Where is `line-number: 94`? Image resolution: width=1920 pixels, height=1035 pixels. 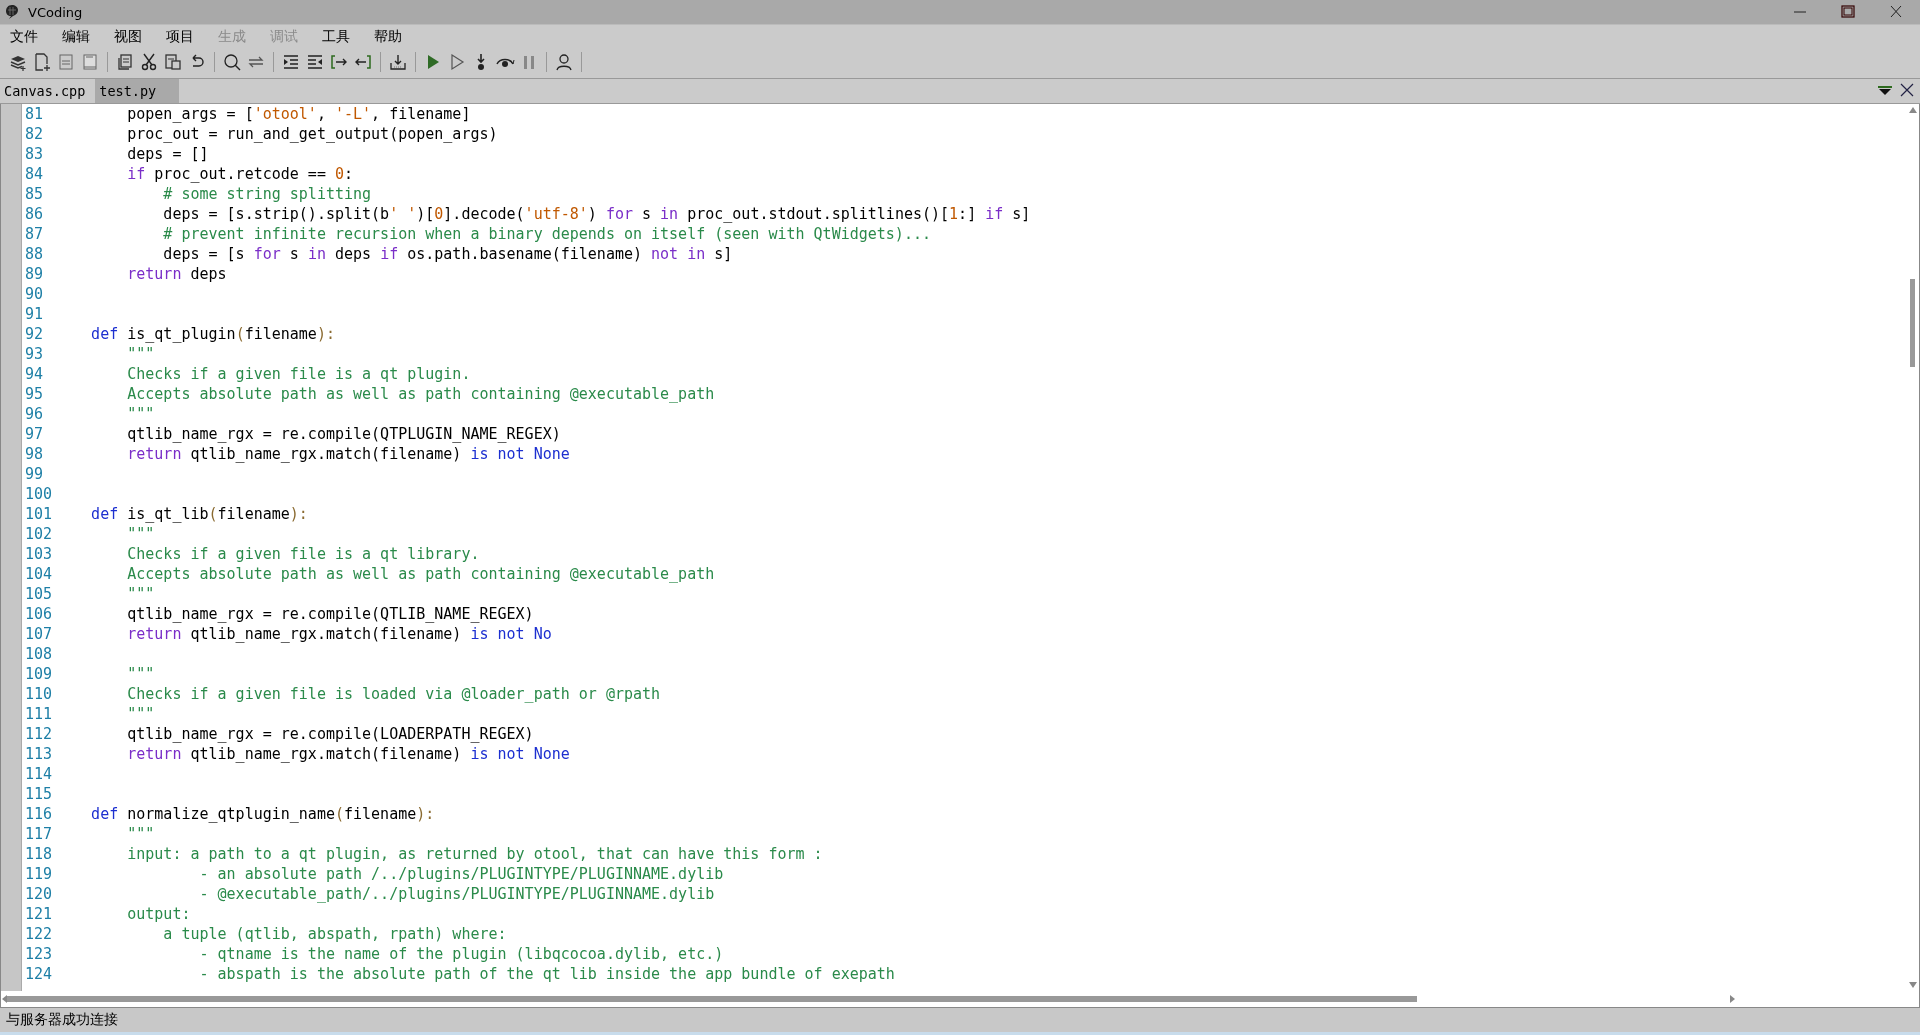 line-number: 94 is located at coordinates (34, 374).